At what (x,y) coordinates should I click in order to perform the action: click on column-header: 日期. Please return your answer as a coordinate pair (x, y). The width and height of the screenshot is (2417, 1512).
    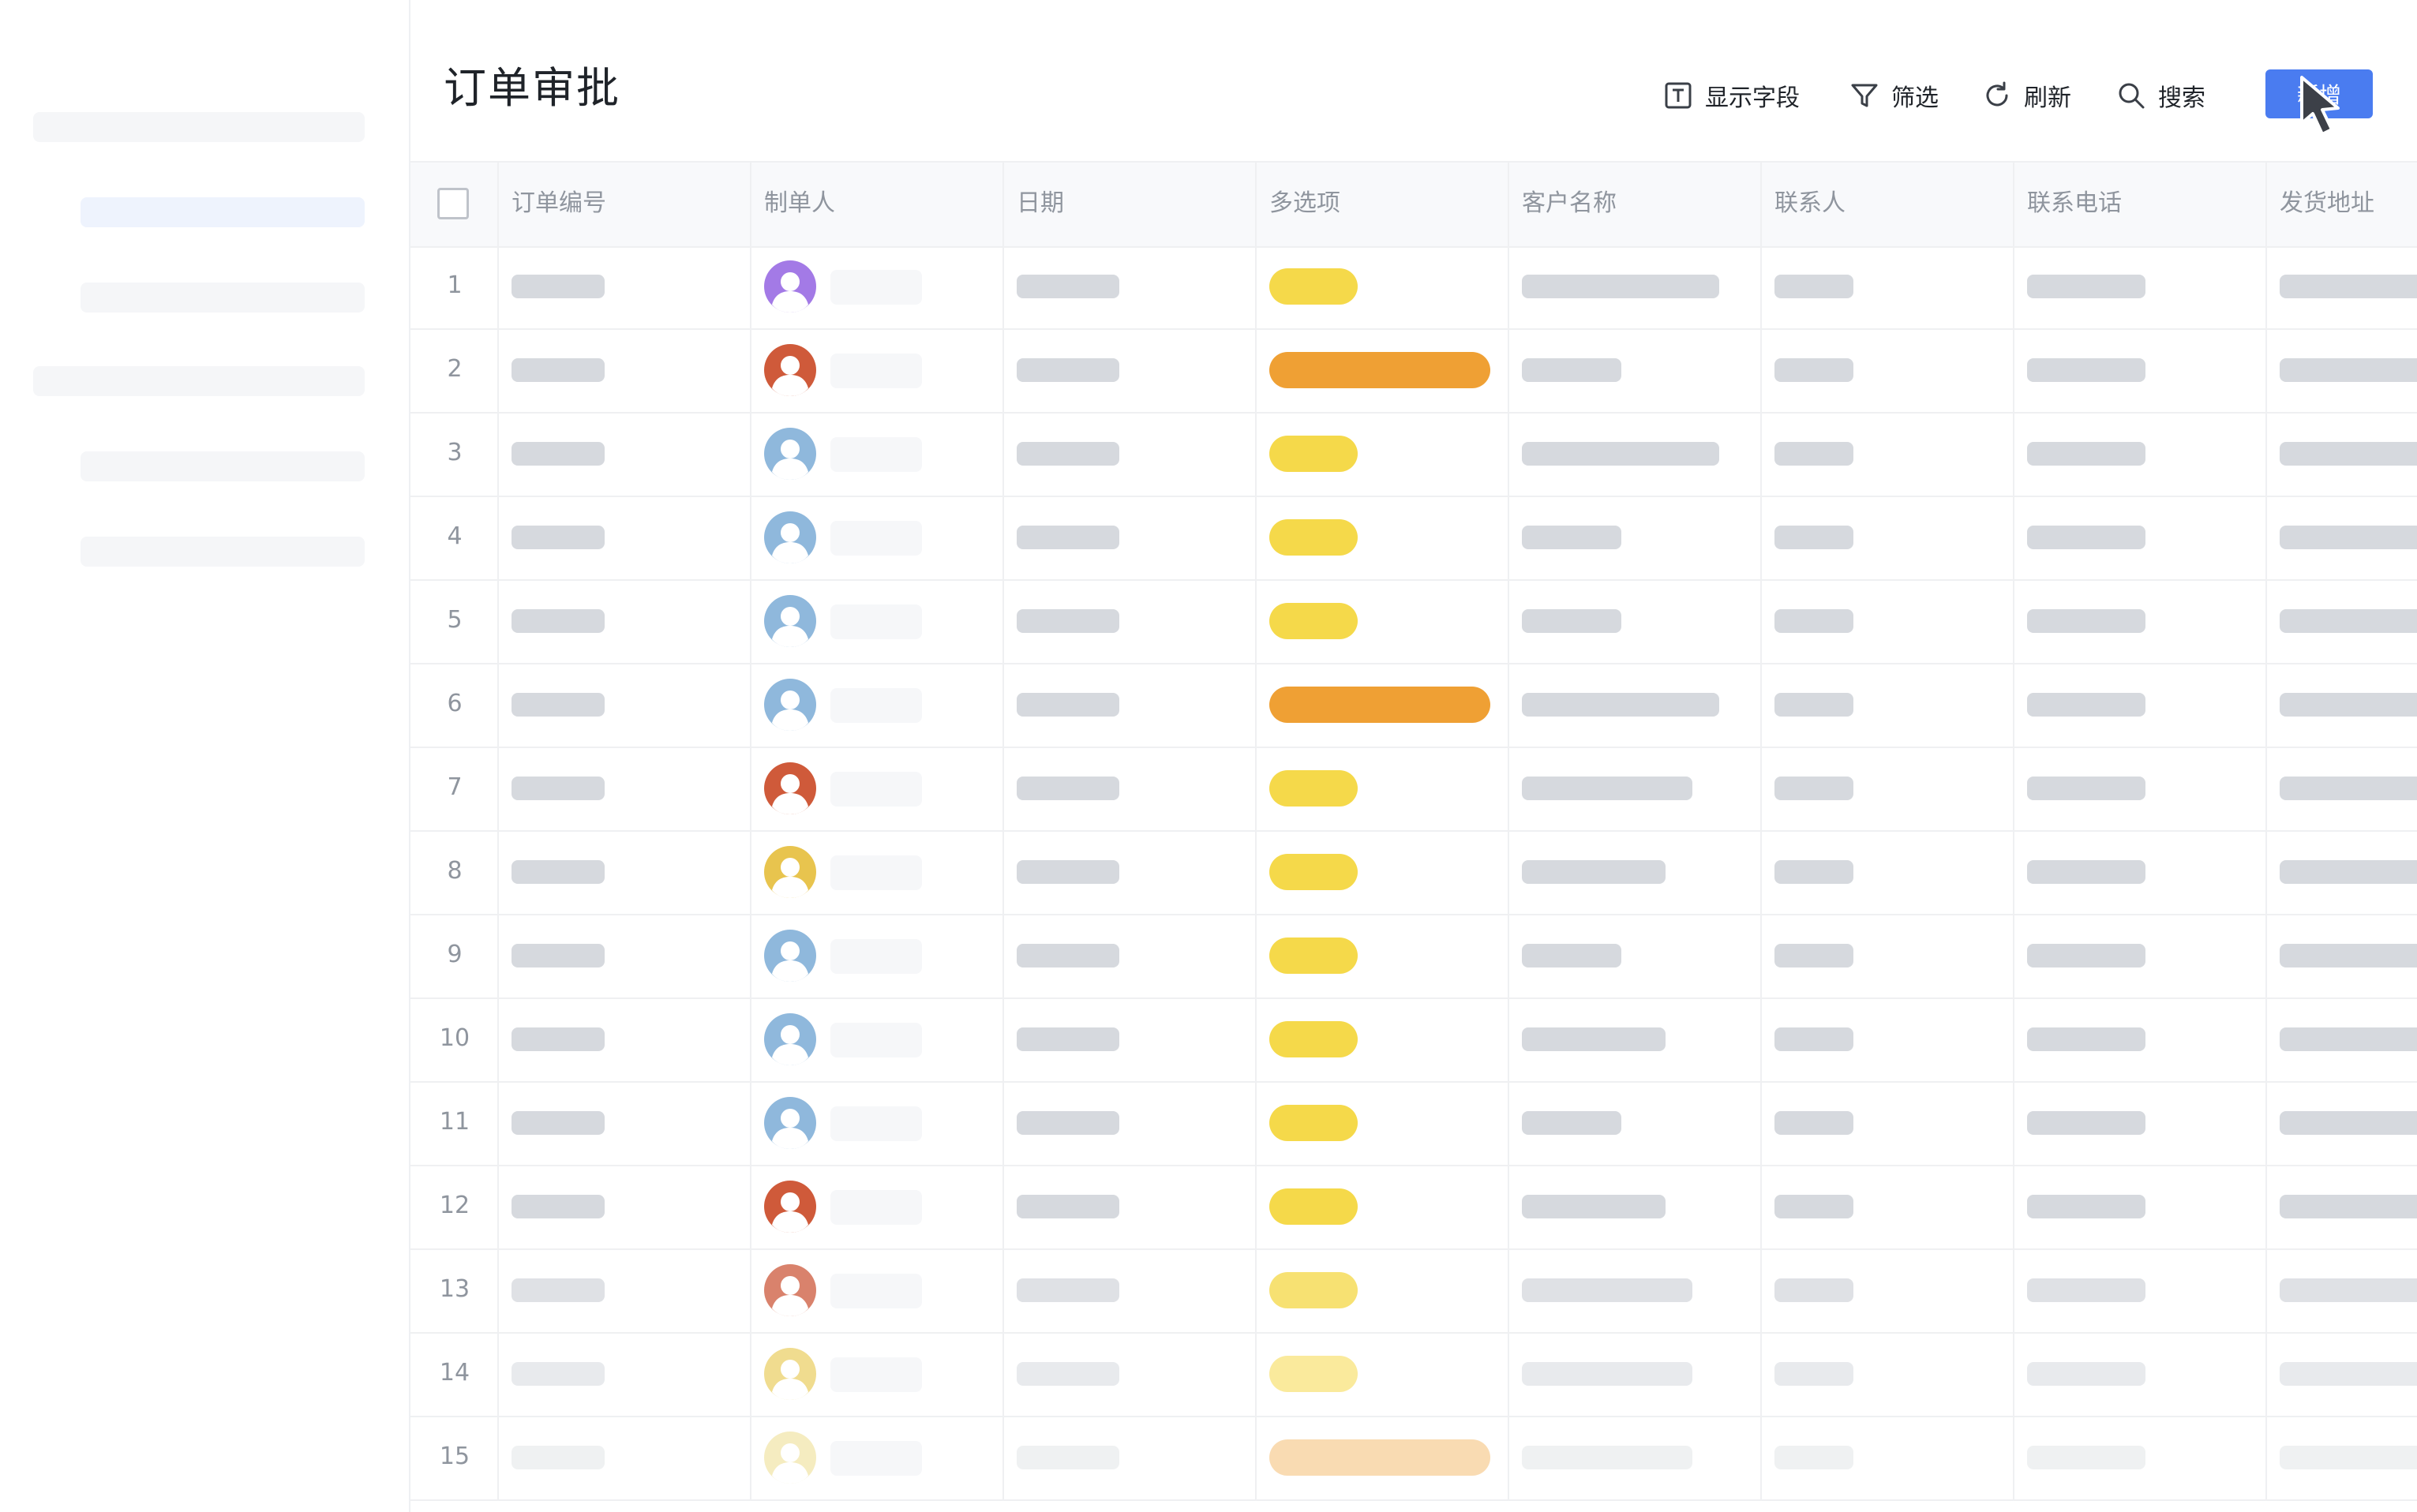
    Looking at the image, I should click on (1130, 204).